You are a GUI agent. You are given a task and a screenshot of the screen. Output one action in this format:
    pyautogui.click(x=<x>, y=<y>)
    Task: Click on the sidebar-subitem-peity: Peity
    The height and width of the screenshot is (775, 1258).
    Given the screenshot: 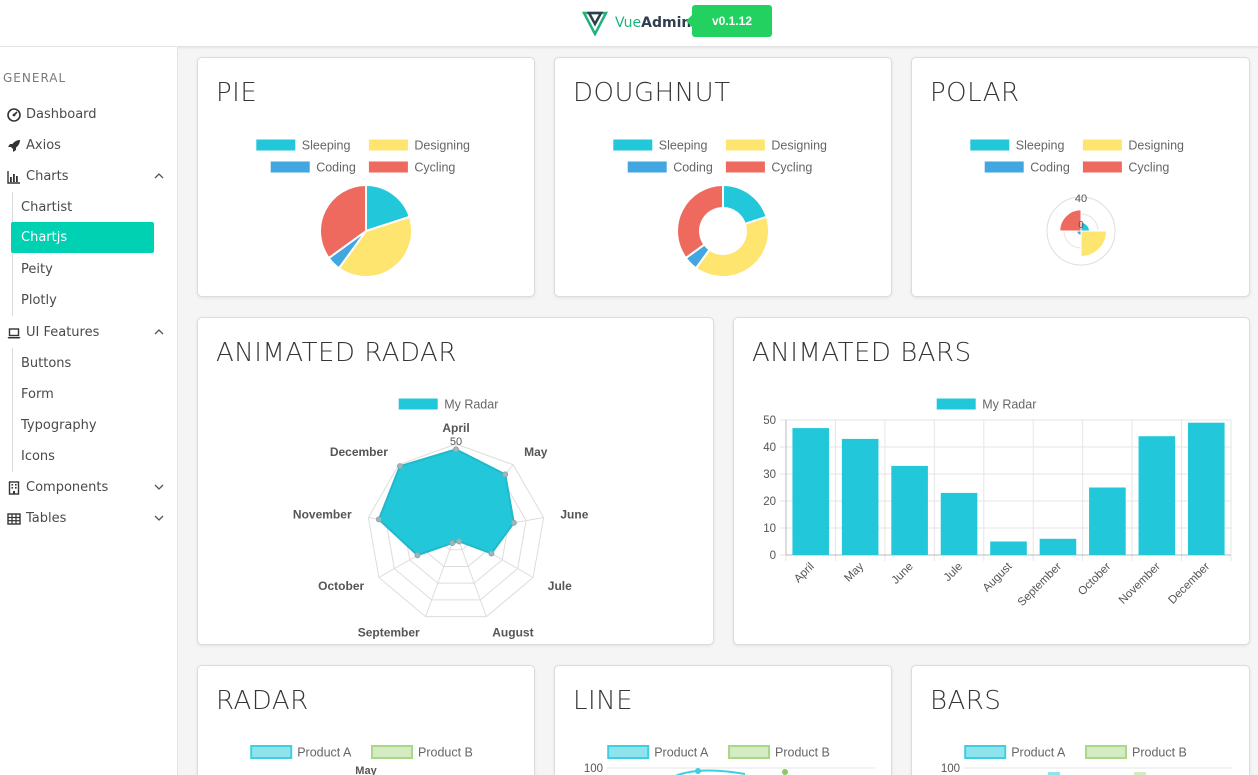 What is the action you would take?
    pyautogui.click(x=82, y=269)
    